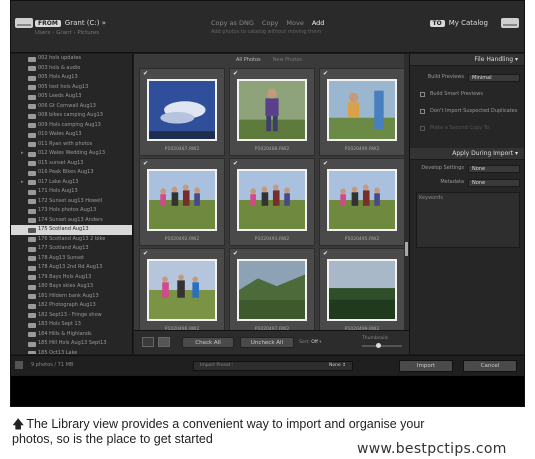  I want to click on source-selector: FROM Grant (C:) », so click(70, 23).